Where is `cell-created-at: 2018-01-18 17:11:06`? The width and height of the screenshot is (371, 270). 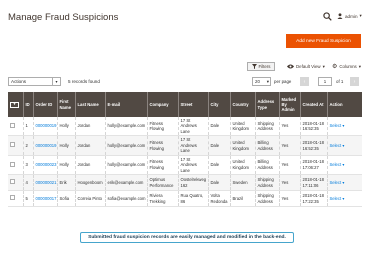
cell-created-at: 2018-01-18 17:11:06 is located at coordinates (313, 183).